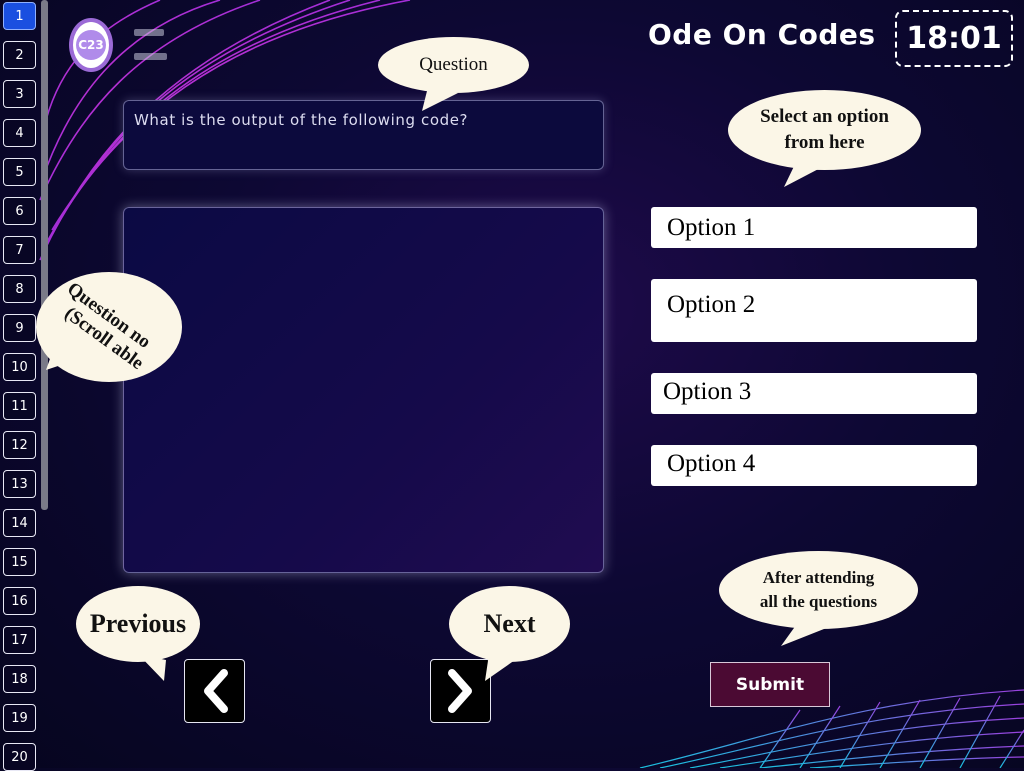 Image resolution: width=1024 pixels, height=771 pixels. What do you see at coordinates (19, 523) in the screenshot?
I see `question-number-button: 14` at bounding box center [19, 523].